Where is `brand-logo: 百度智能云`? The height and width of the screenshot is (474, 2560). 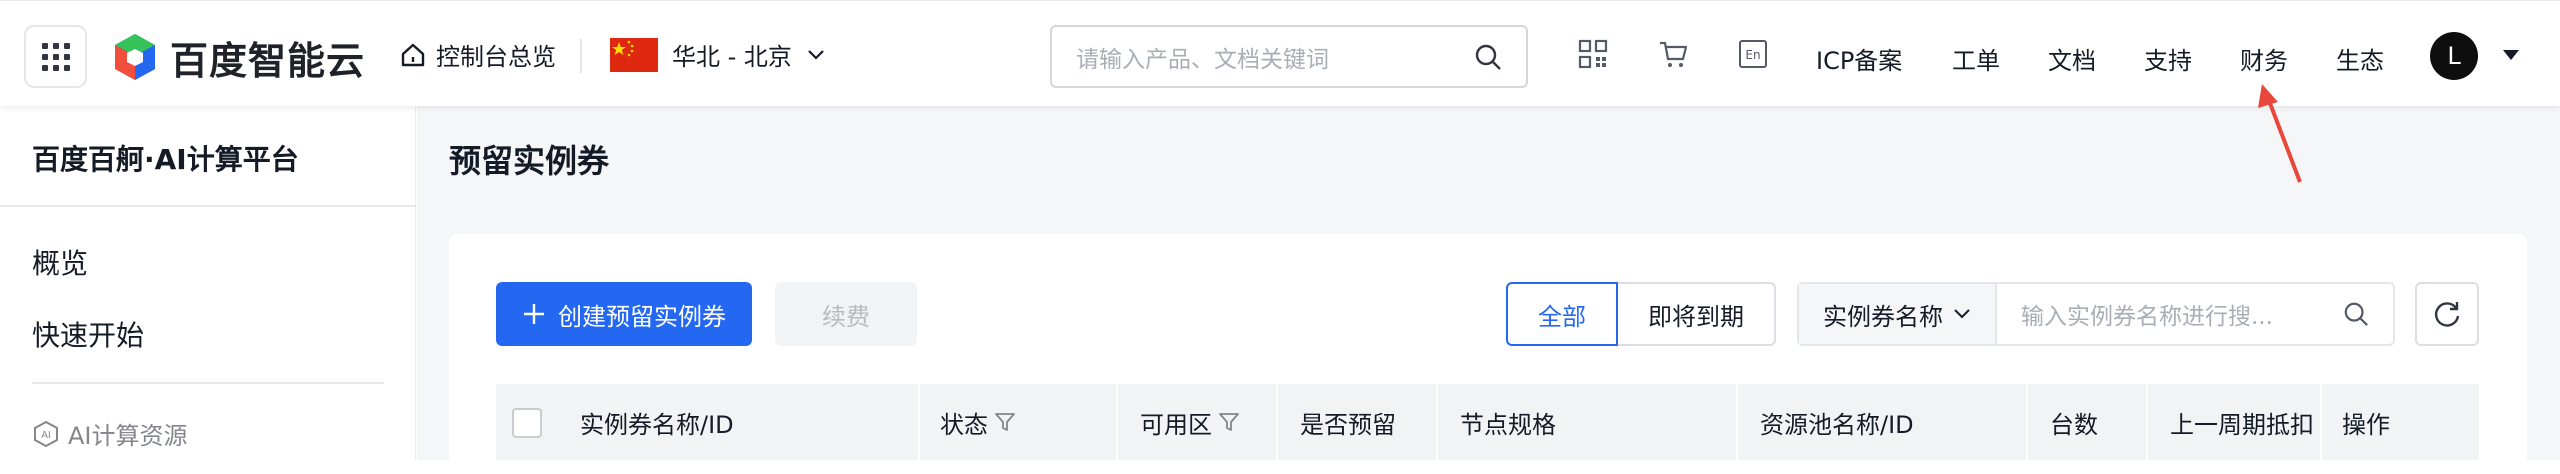
brand-logo: 百度智能云 is located at coordinates (237, 57).